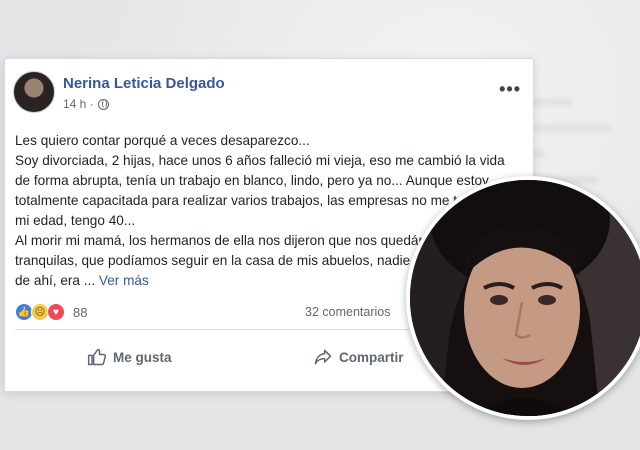 This screenshot has width=640, height=450. What do you see at coordinates (144, 83) in the screenshot?
I see `author-name: Nerina Leticia Delgado` at bounding box center [144, 83].